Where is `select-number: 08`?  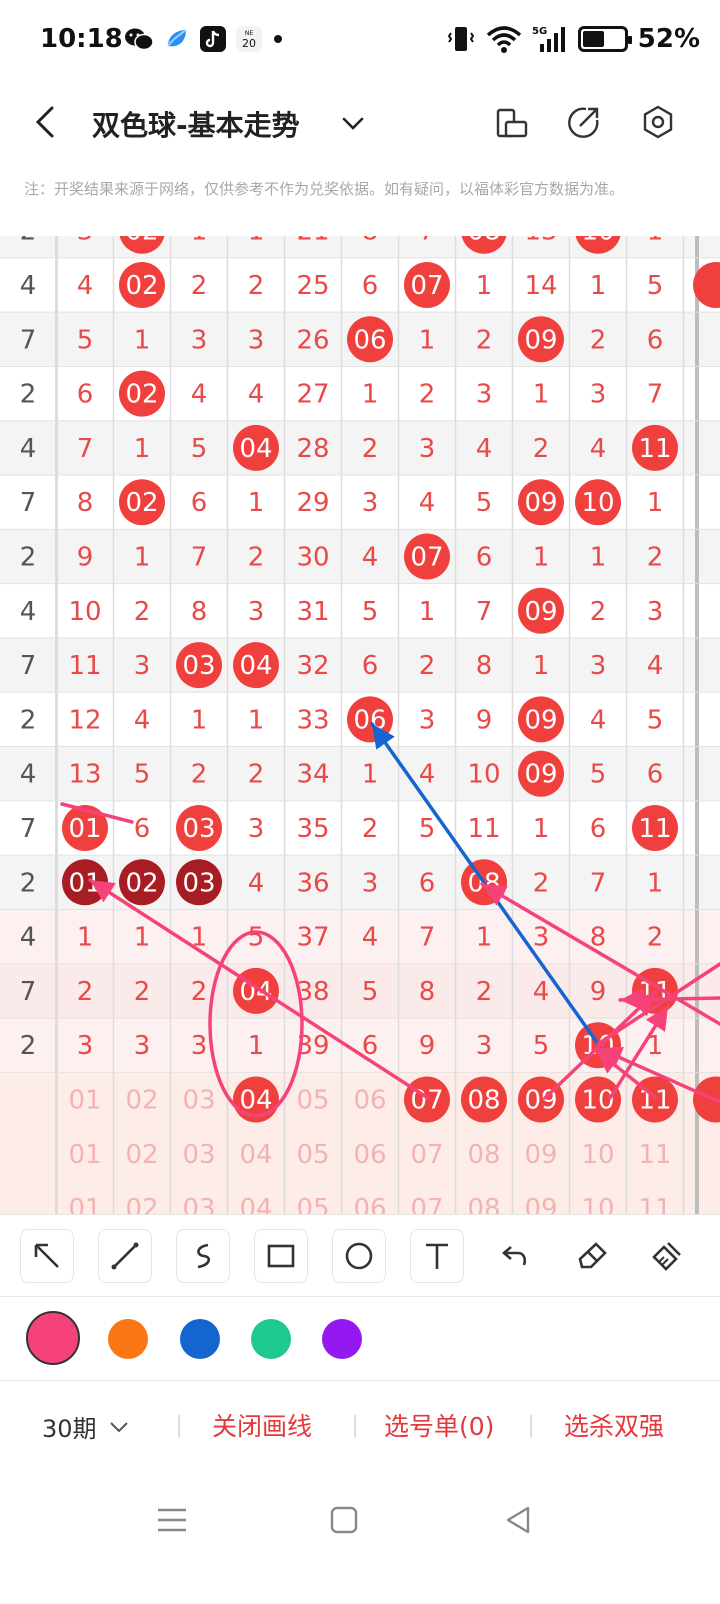 select-number: 08 is located at coordinates (483, 1155).